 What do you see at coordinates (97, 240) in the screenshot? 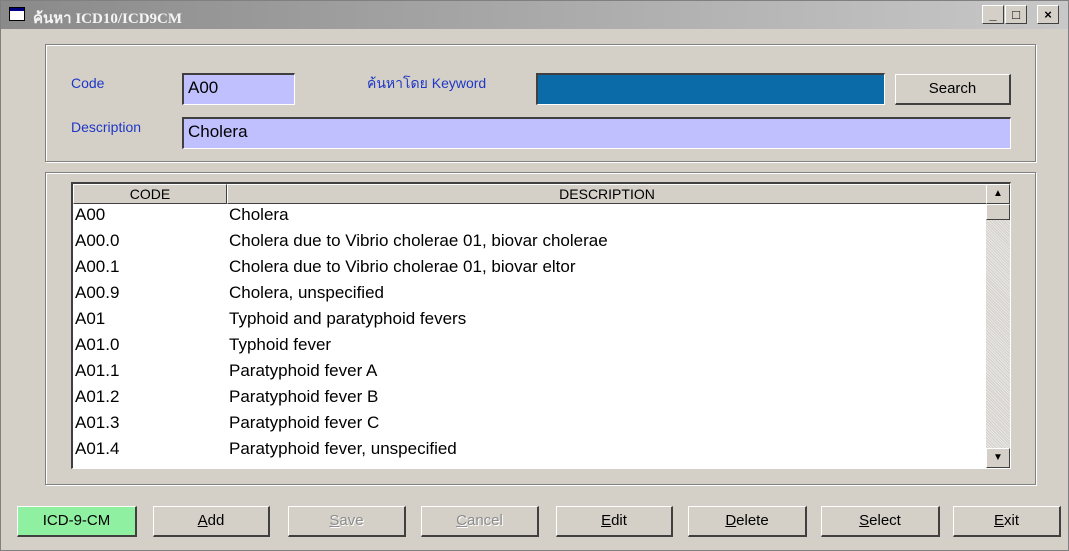
I see `row-code: A00.0` at bounding box center [97, 240].